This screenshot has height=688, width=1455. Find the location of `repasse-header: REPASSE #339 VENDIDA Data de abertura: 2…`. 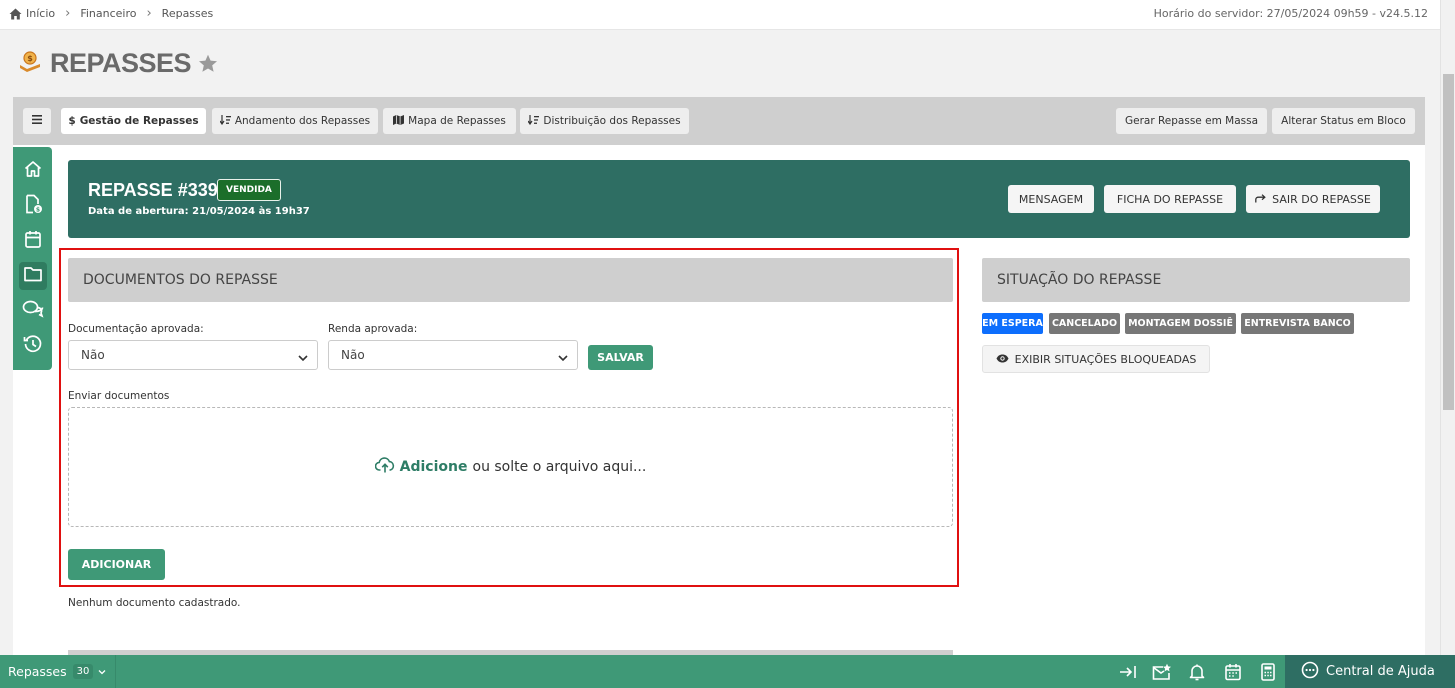

repasse-header: REPASSE #339 VENDIDA Data de abertura: 2… is located at coordinates (739, 199).